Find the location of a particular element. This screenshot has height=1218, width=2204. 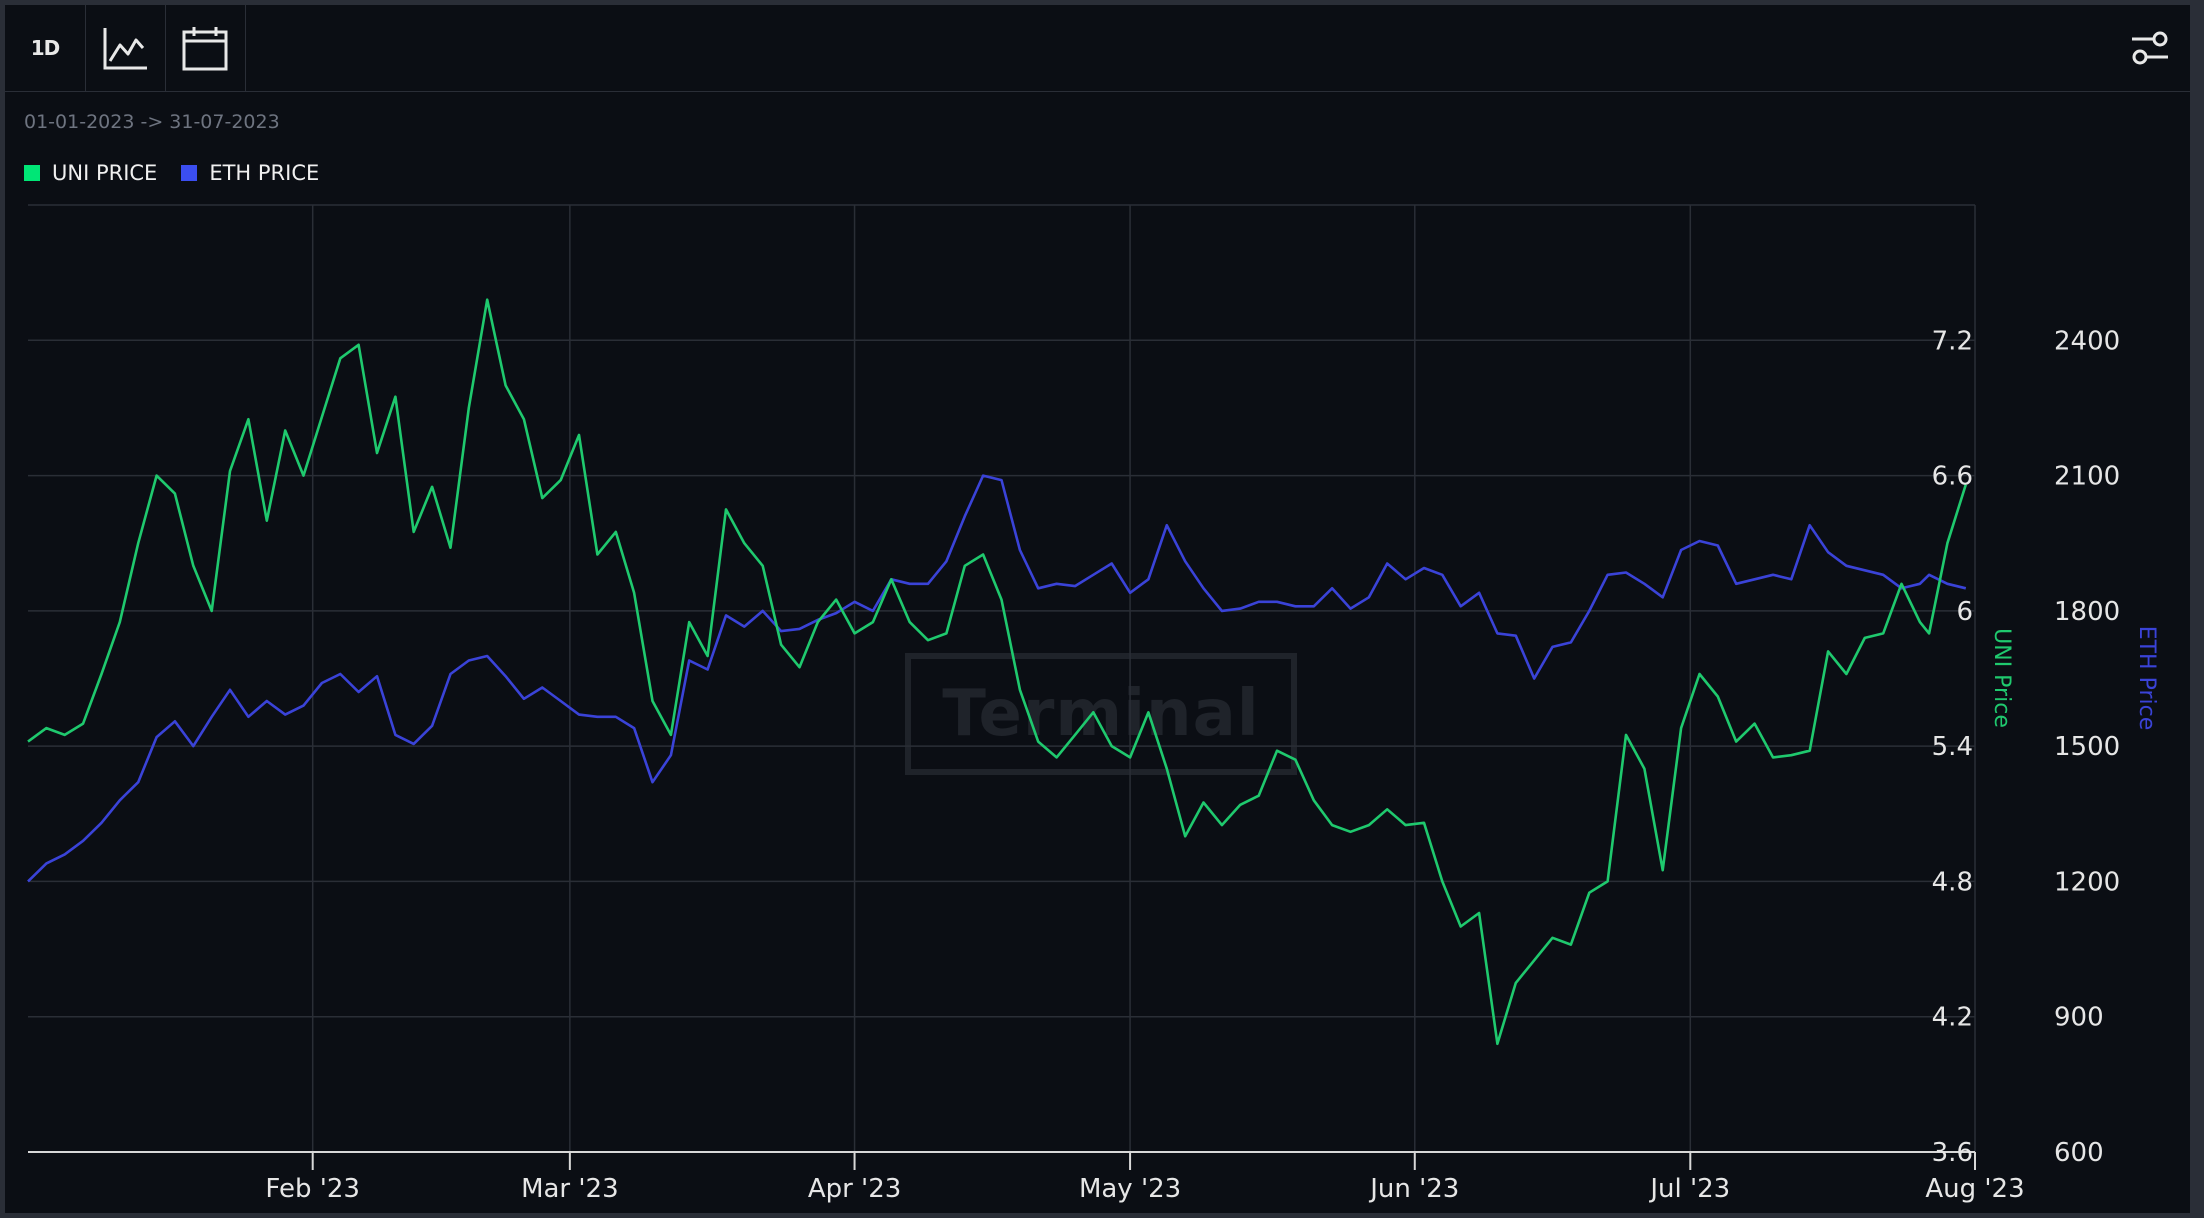

uni-axis-title: UNI Price is located at coordinates (2001, 678).